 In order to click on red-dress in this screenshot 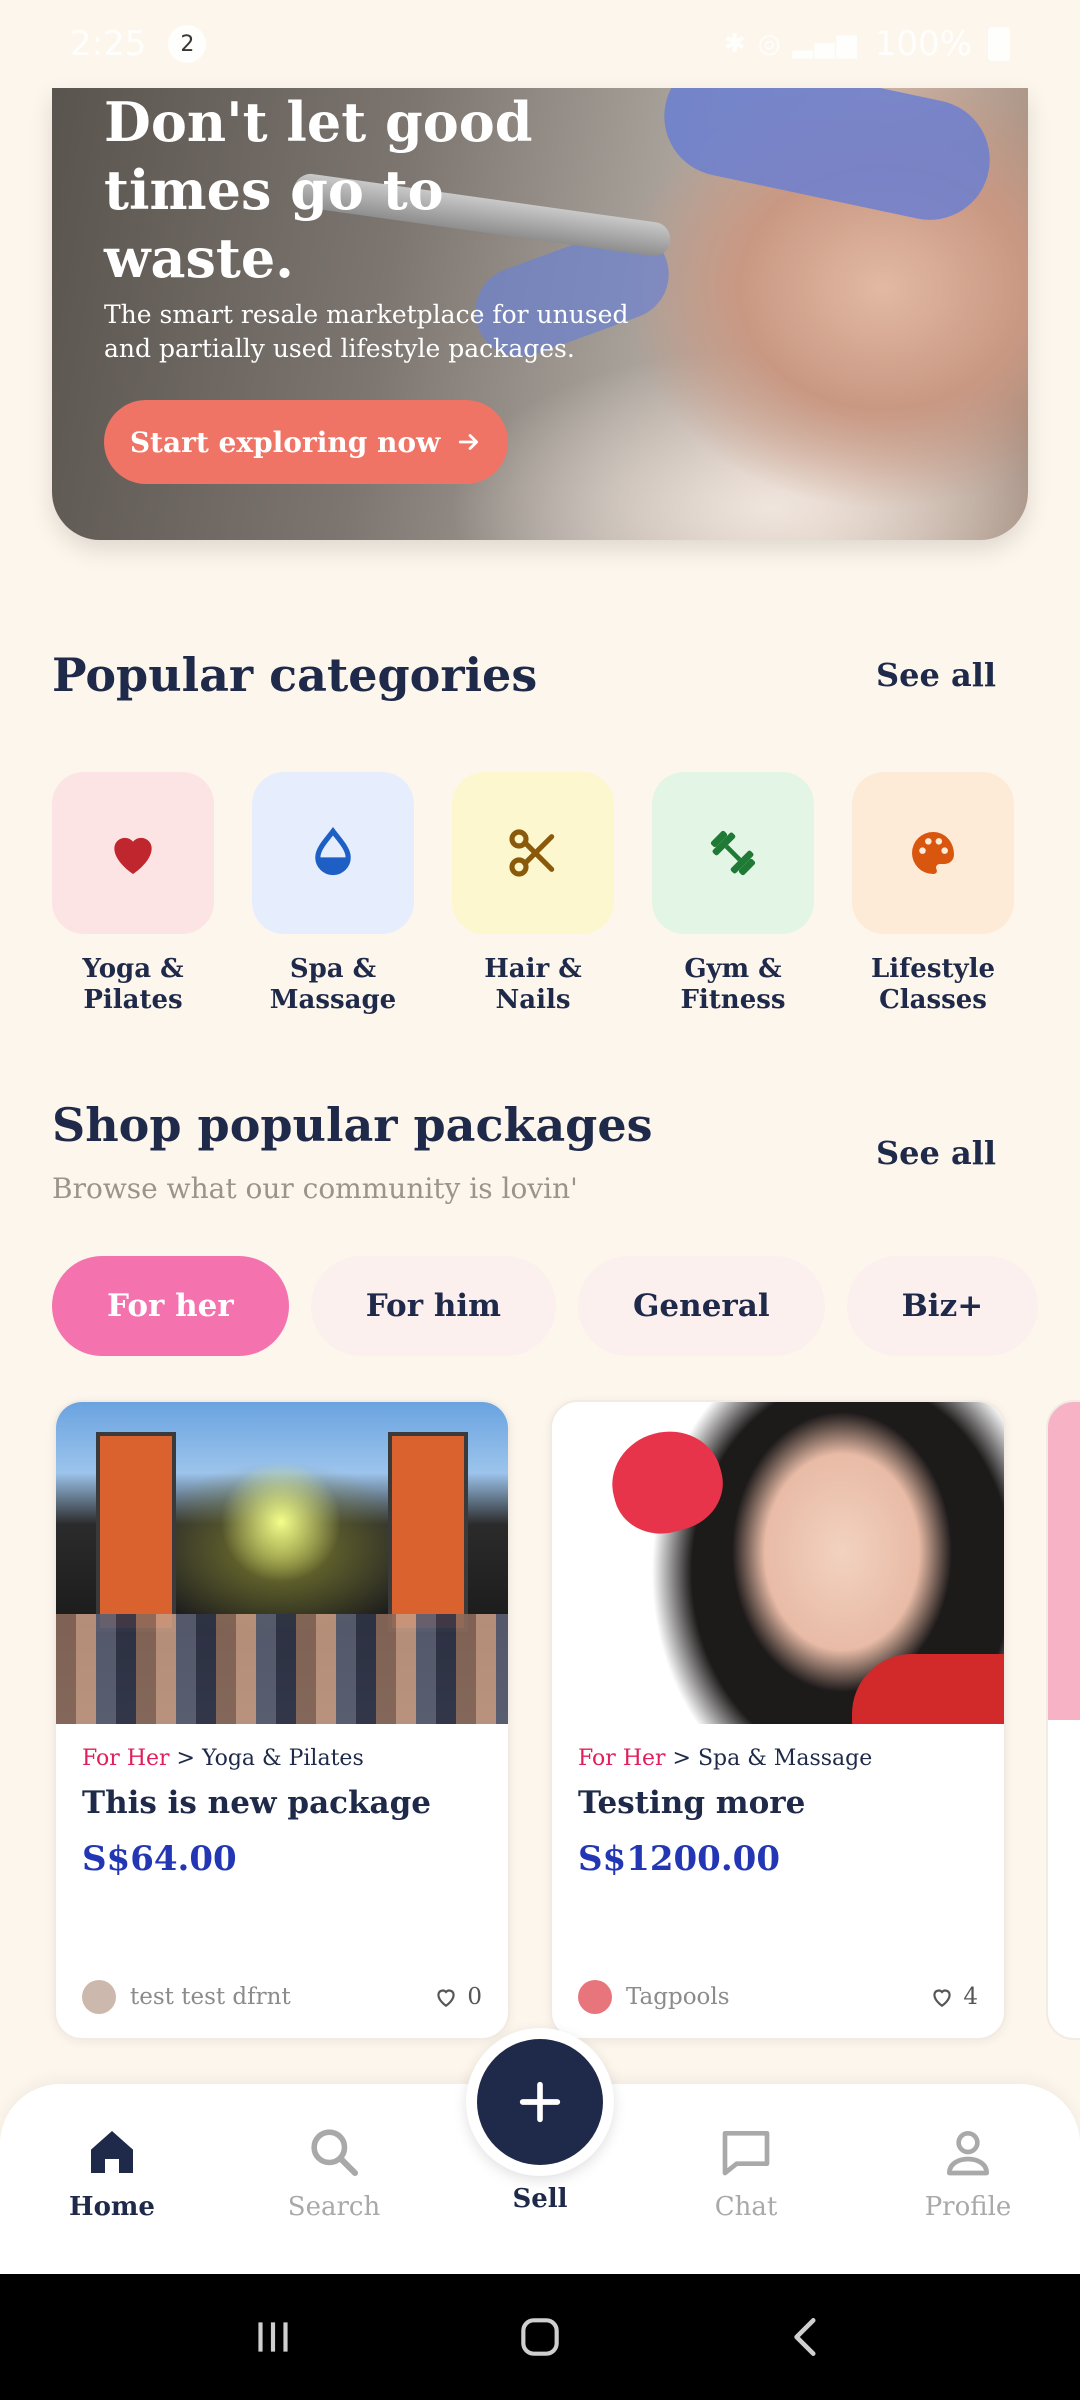, I will do `click(928, 1689)`.